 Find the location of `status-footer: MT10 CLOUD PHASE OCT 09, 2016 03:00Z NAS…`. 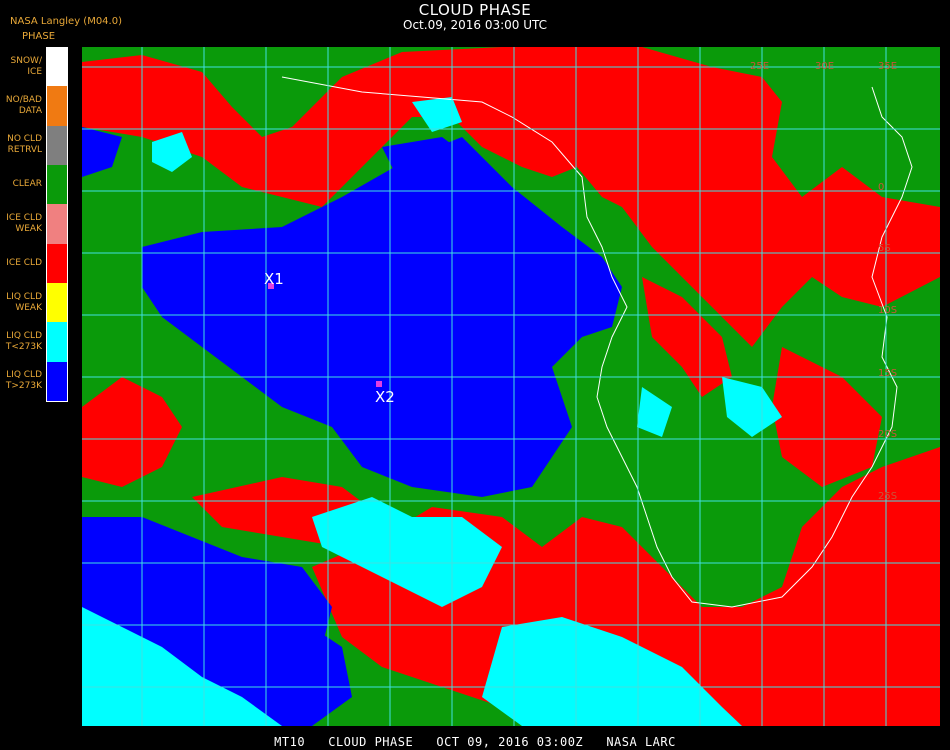

status-footer: MT10 CLOUD PHASE OCT 09, 2016 03:00Z NAS… is located at coordinates (475, 742).